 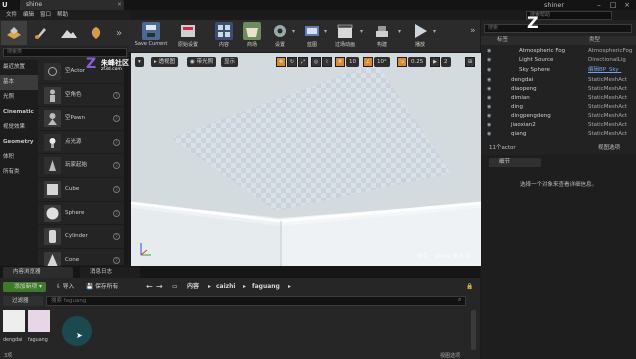 What do you see at coordinates (19, 67) in the screenshot?
I see `category-recent: 最近放置` at bounding box center [19, 67].